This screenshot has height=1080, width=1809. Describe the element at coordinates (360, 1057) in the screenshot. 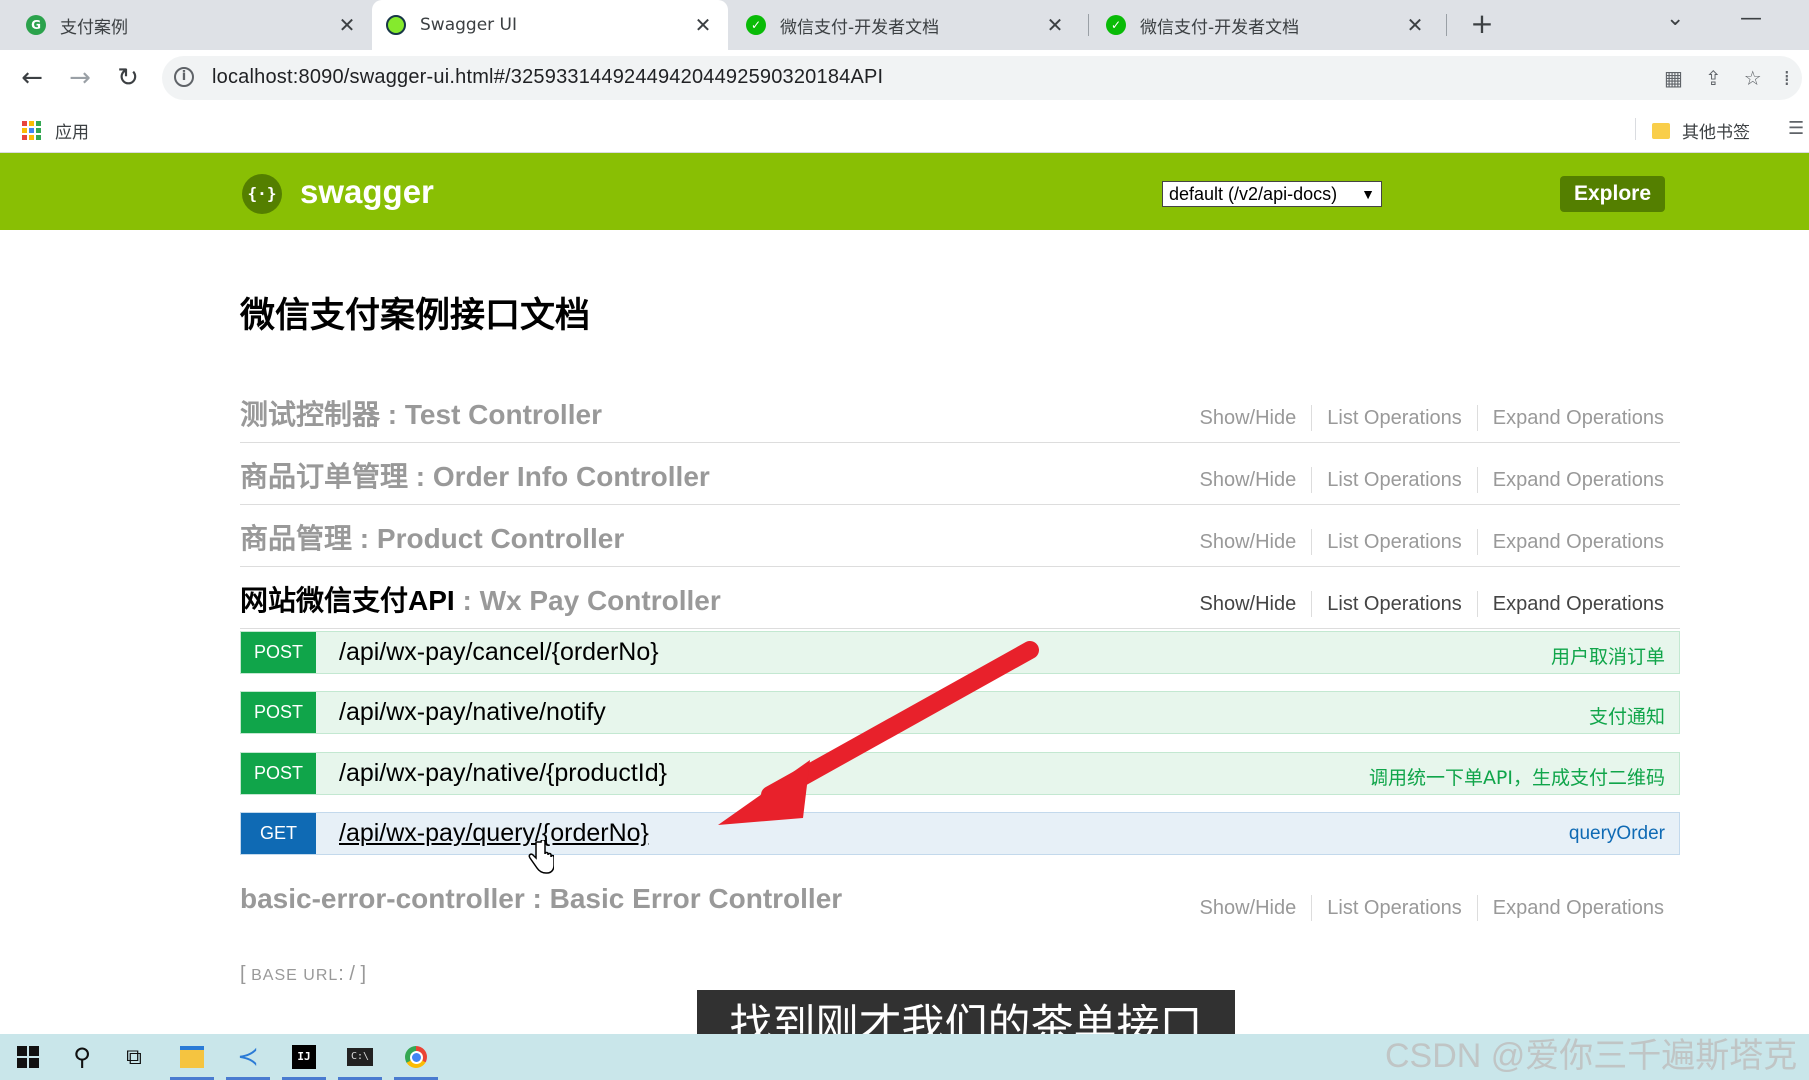

I see `terminal-icon: C:\` at that location.